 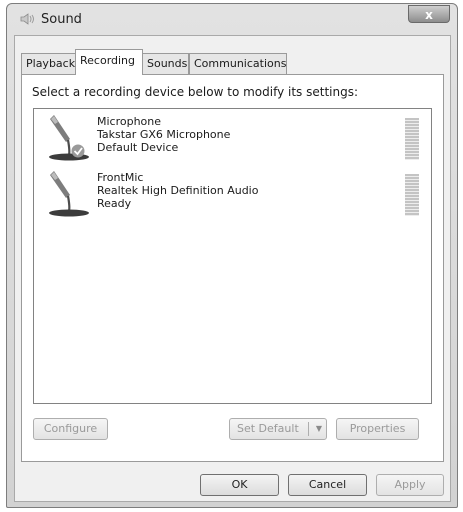 What do you see at coordinates (120, 177) in the screenshot?
I see `device-name: FrontMic` at bounding box center [120, 177].